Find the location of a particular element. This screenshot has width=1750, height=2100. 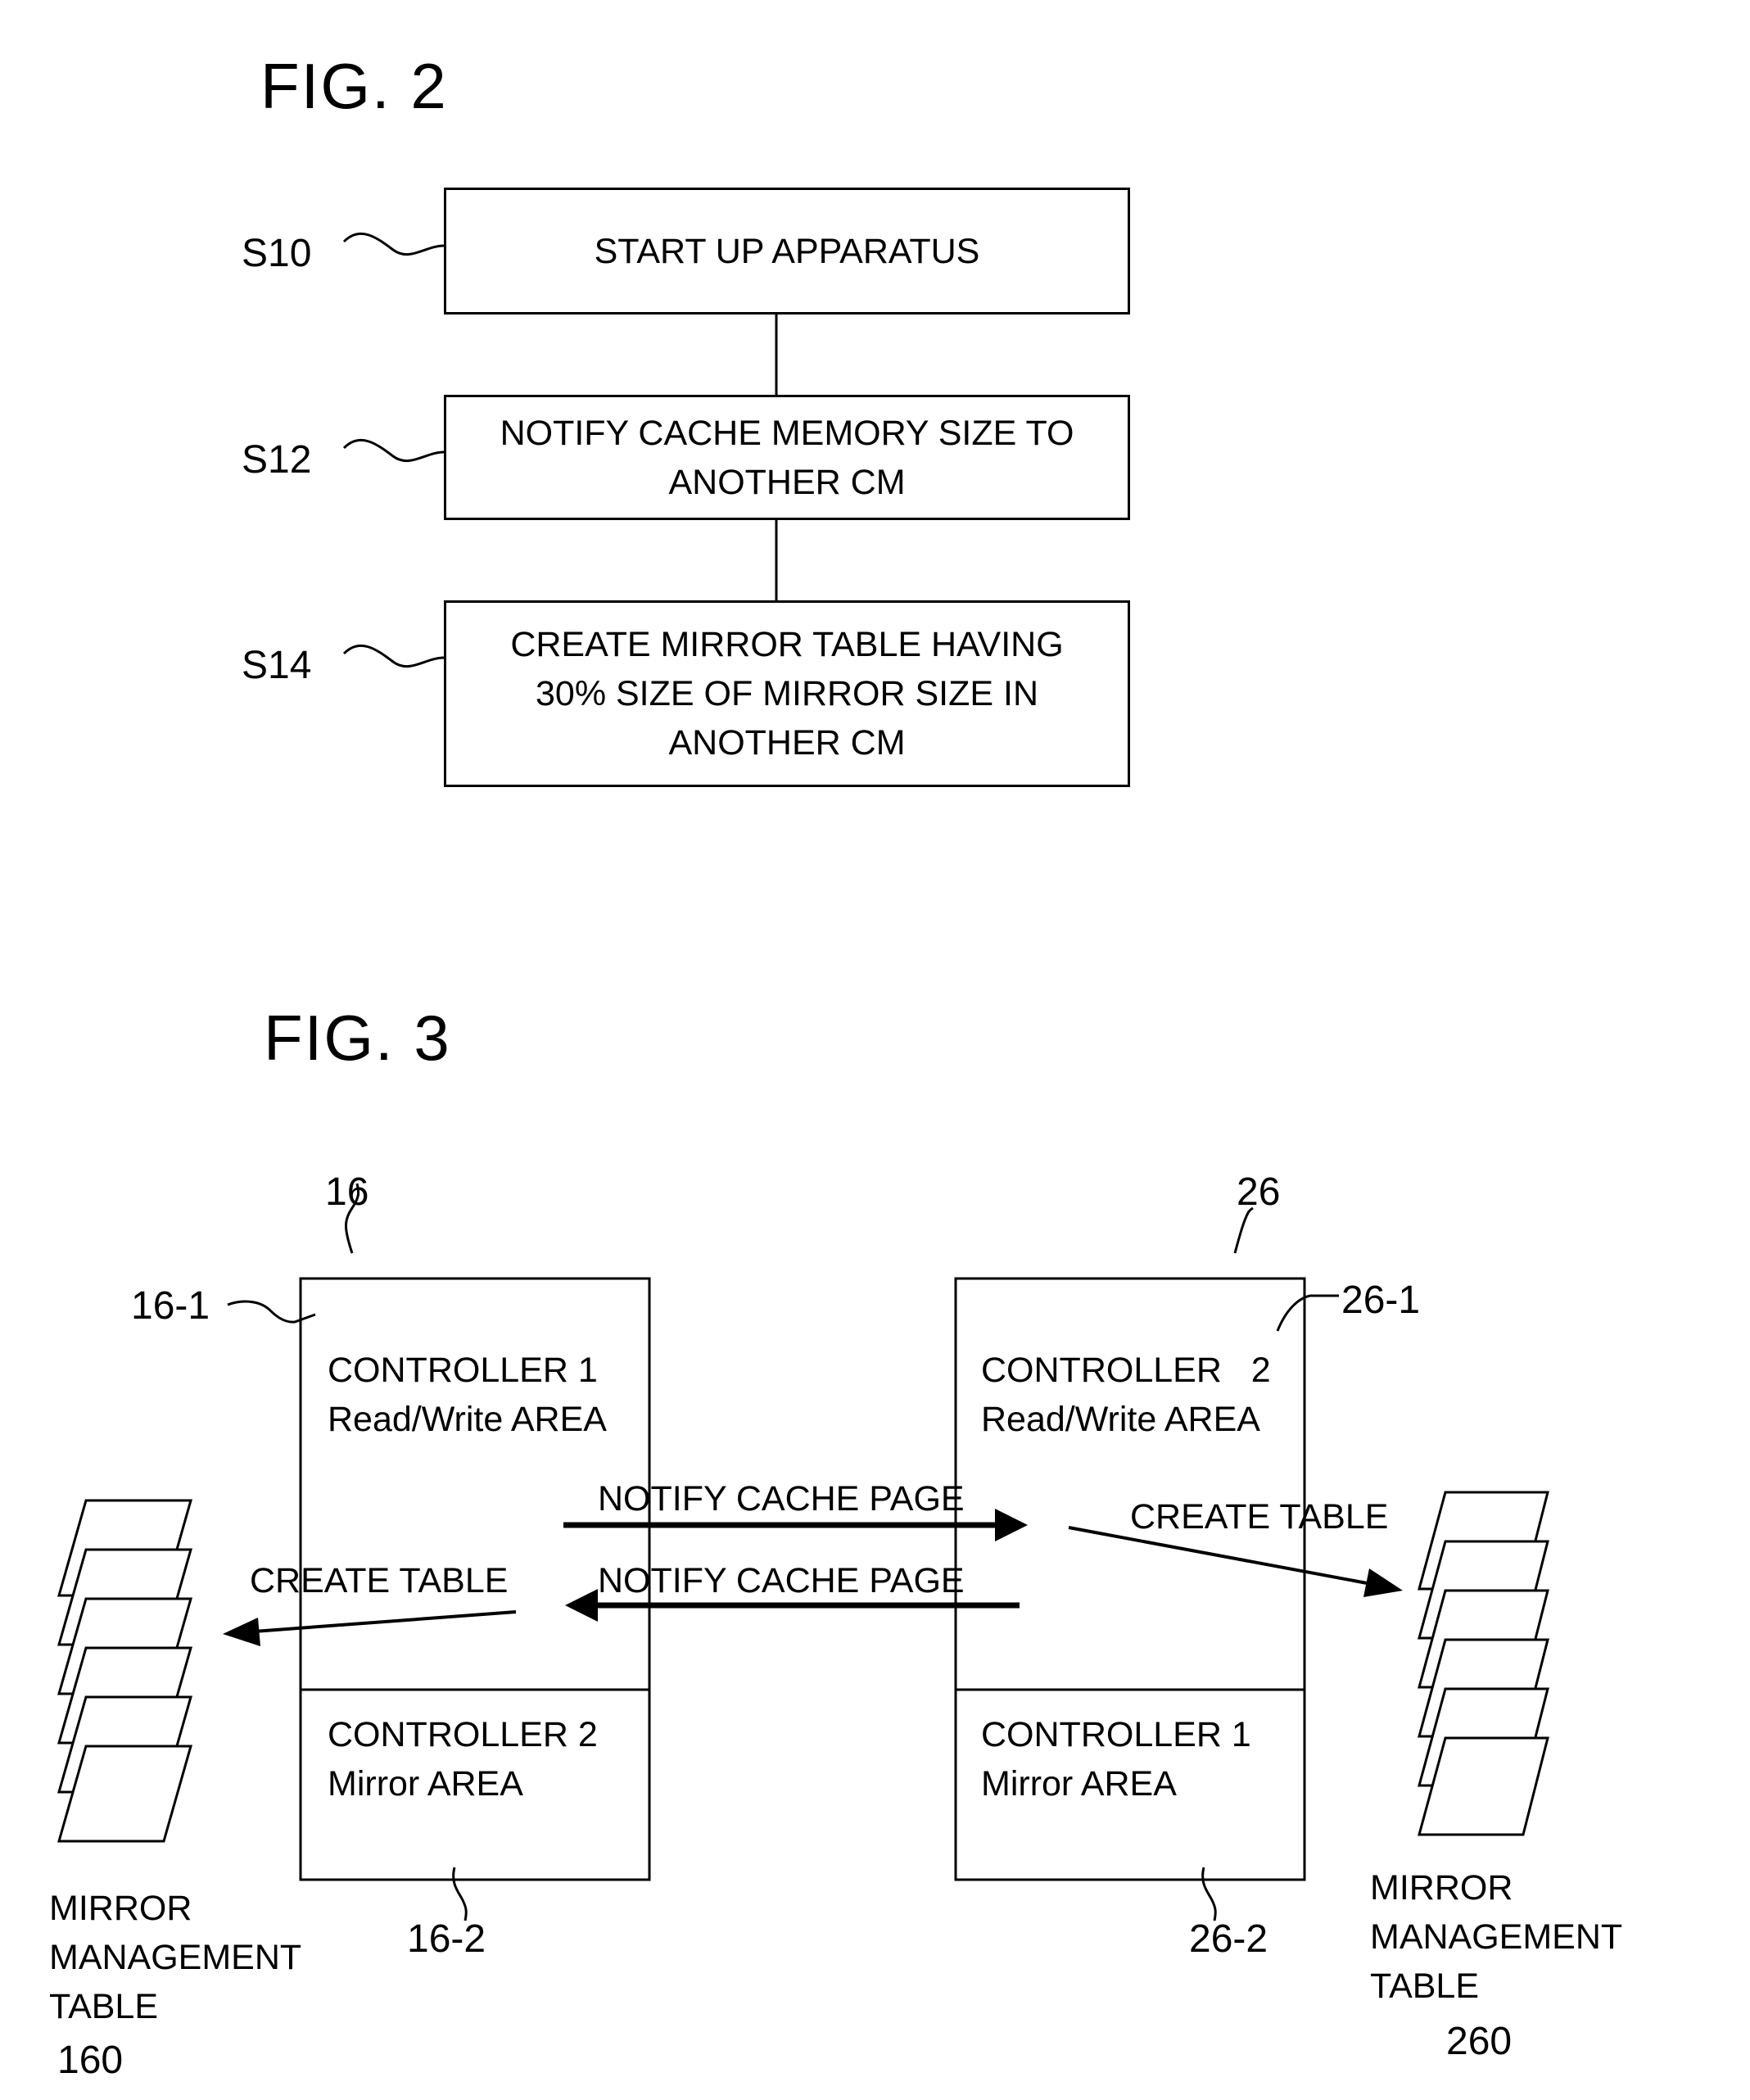

left-table-label-2: MANAGEMENT is located at coordinates (175, 1958).